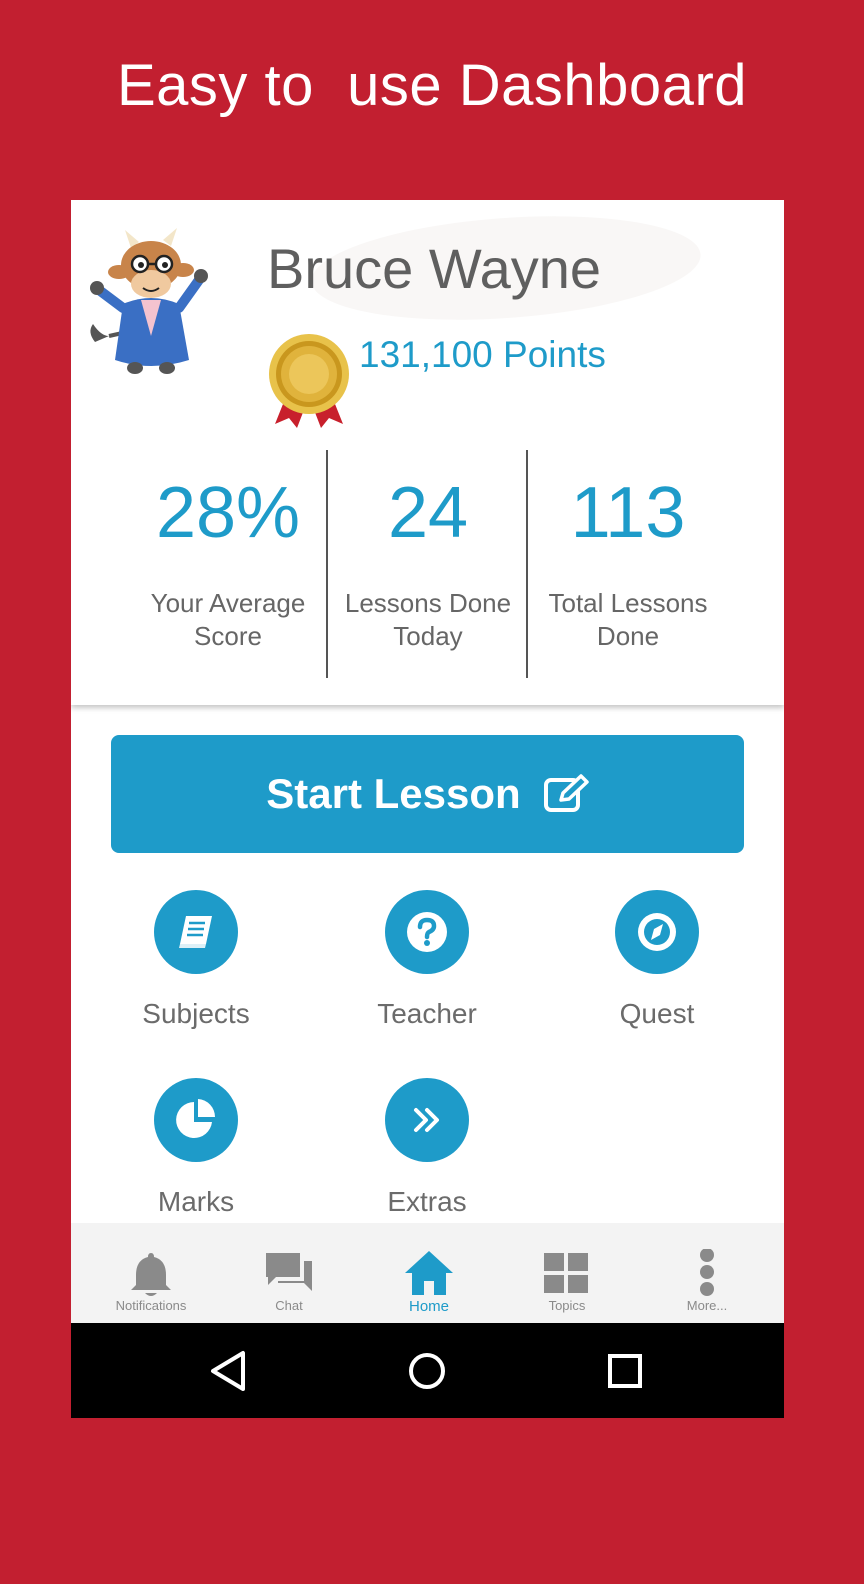 The width and height of the screenshot is (864, 1584). I want to click on nav-topics: Topics, so click(567, 1273).